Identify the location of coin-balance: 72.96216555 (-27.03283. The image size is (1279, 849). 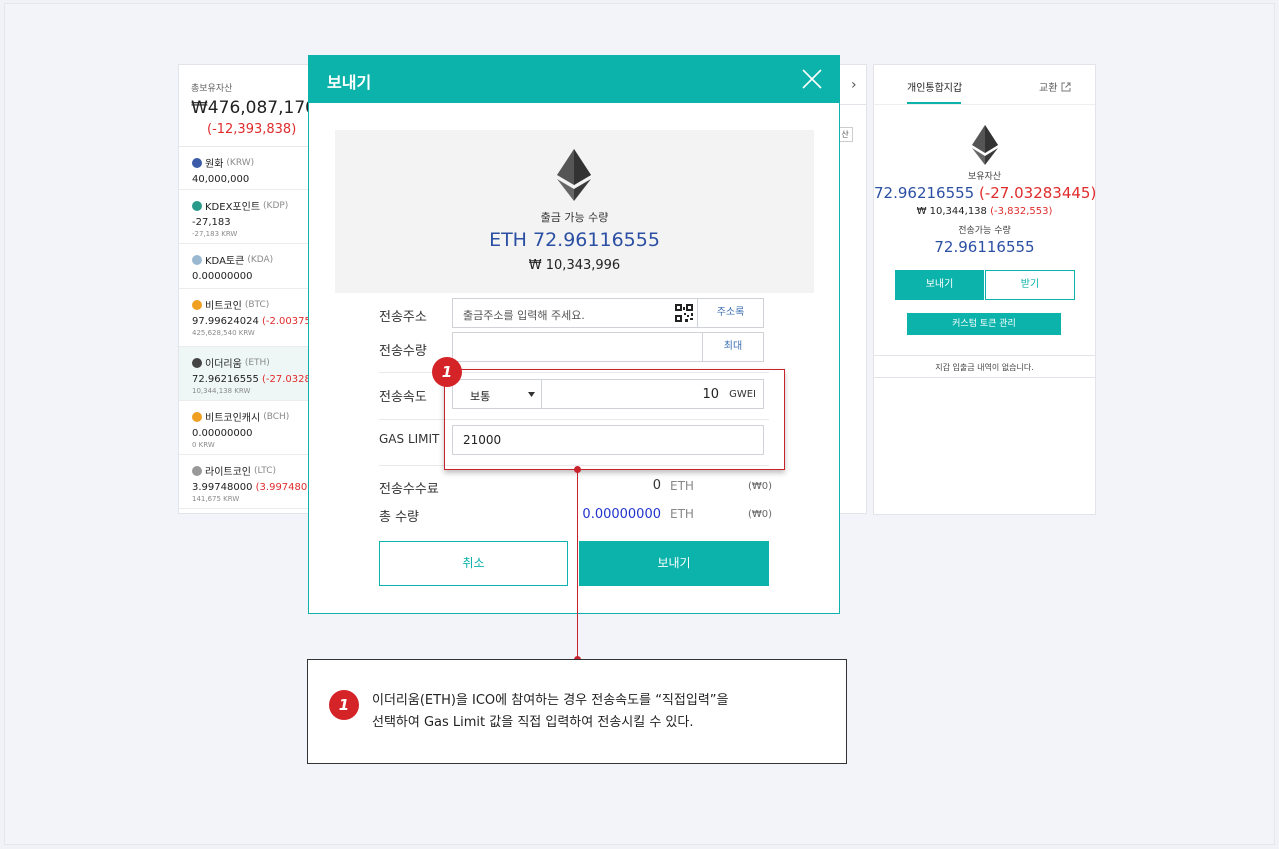
(252, 379).